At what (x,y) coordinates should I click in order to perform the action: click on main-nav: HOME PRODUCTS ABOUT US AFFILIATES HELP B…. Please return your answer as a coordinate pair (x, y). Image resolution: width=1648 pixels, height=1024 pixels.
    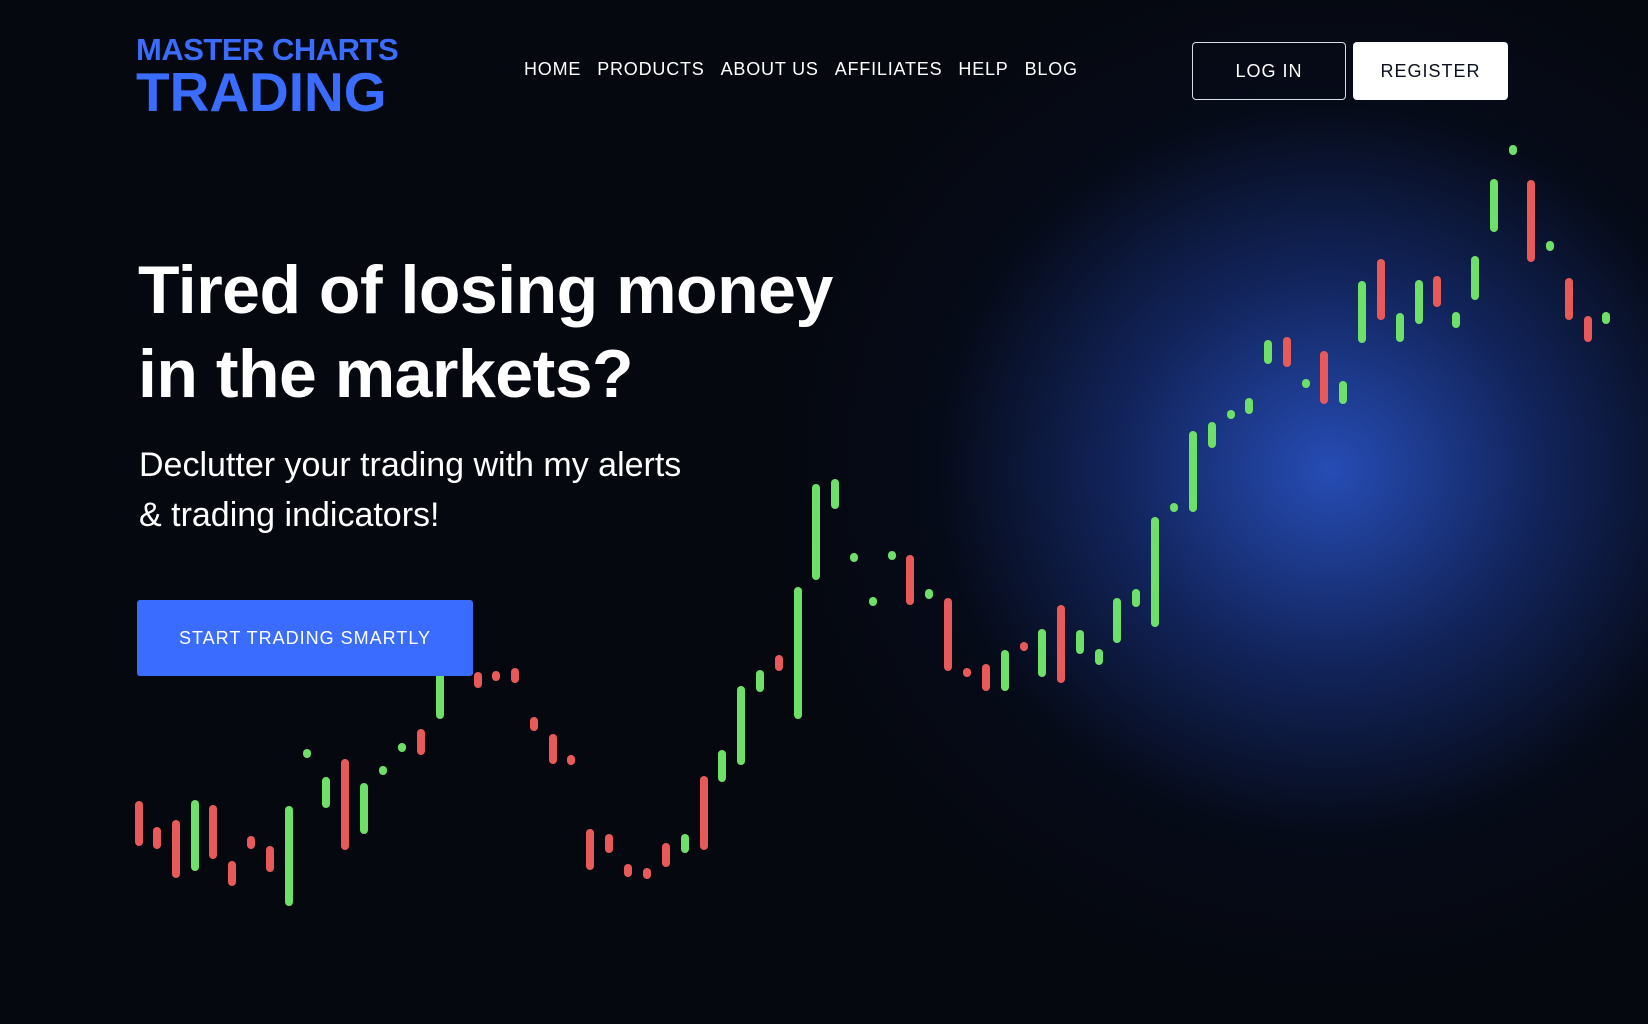
    Looking at the image, I should click on (809, 69).